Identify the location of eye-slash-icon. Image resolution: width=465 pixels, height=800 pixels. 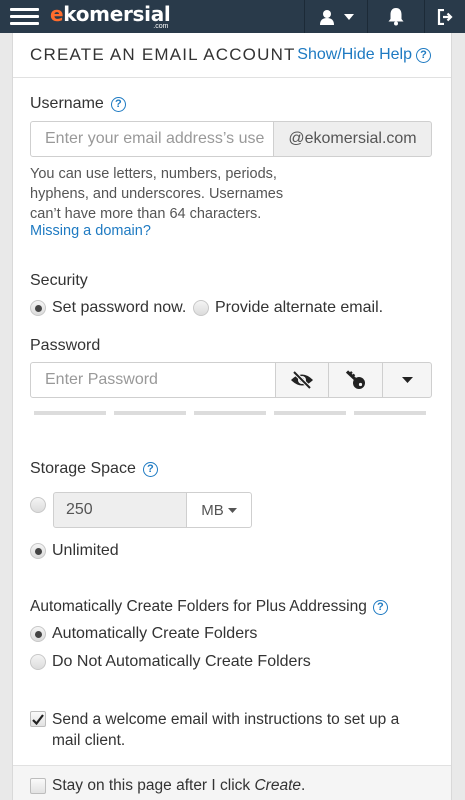
(302, 380).